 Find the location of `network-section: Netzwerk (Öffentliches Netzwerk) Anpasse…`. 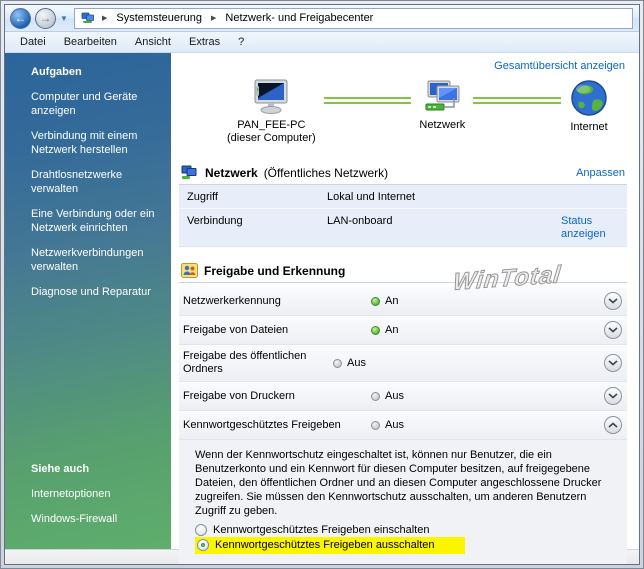

network-section: Netzwerk (Öffentliches Netzwerk) Anpasse… is located at coordinates (403, 205).